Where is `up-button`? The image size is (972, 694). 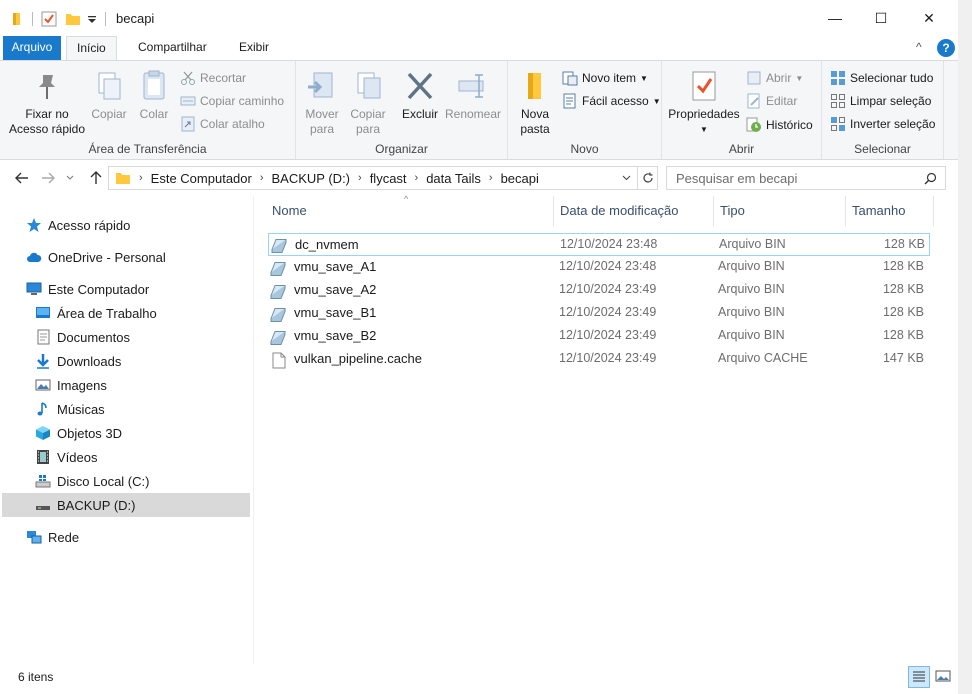 up-button is located at coordinates (96, 178).